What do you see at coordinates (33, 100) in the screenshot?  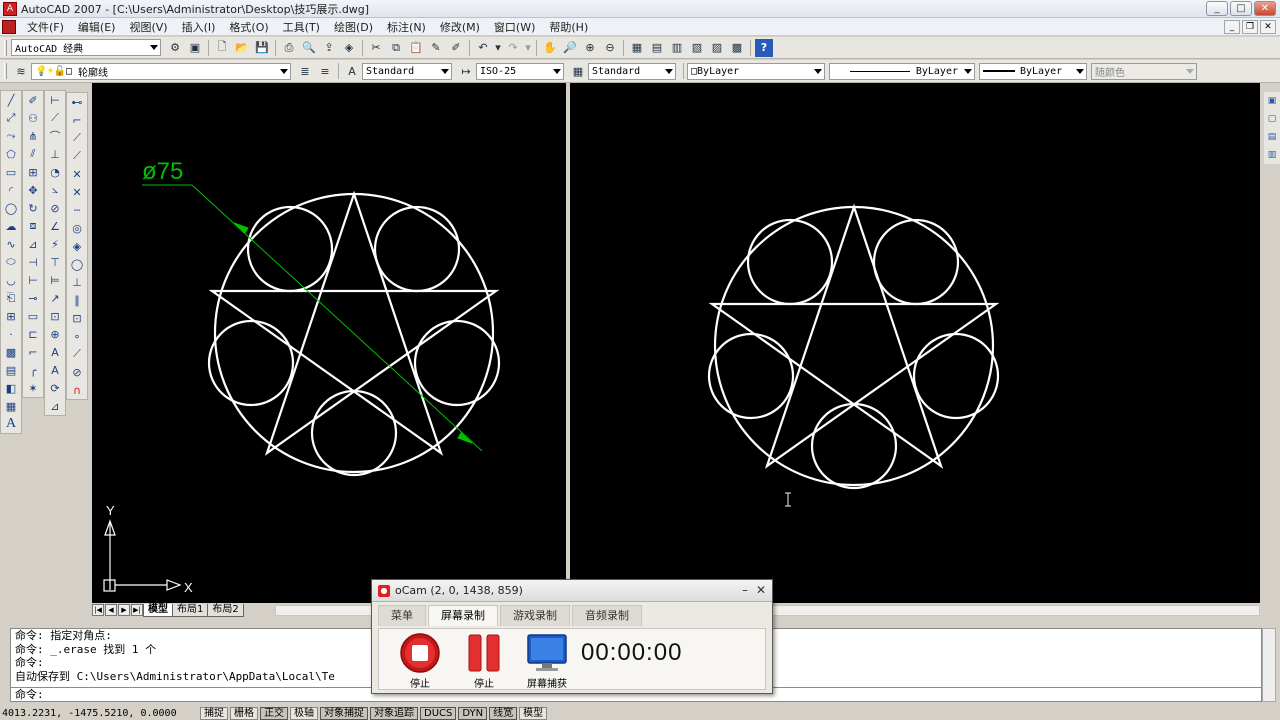 I see `erase-icon: ✐` at bounding box center [33, 100].